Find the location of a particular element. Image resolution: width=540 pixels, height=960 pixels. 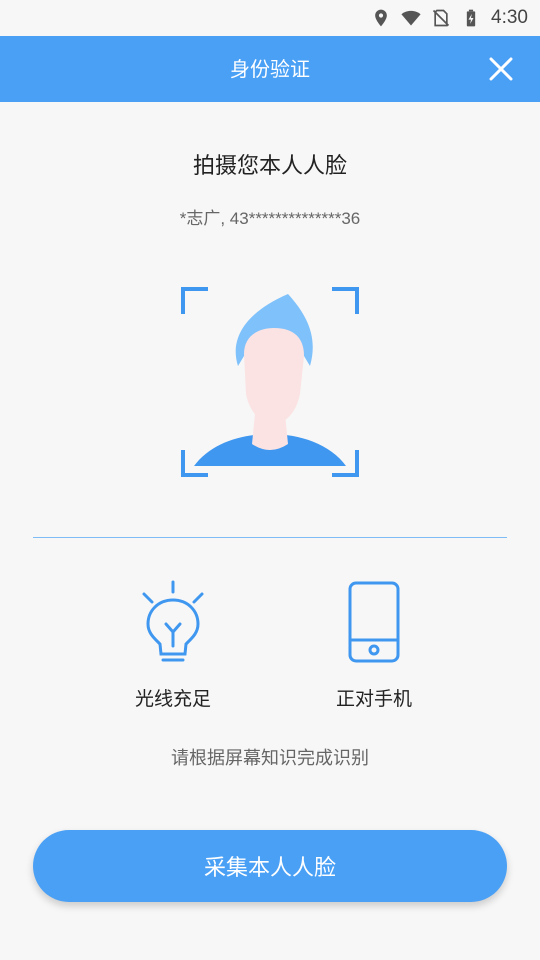

tip-good-lighting: 光线充足 is located at coordinates (173, 645).